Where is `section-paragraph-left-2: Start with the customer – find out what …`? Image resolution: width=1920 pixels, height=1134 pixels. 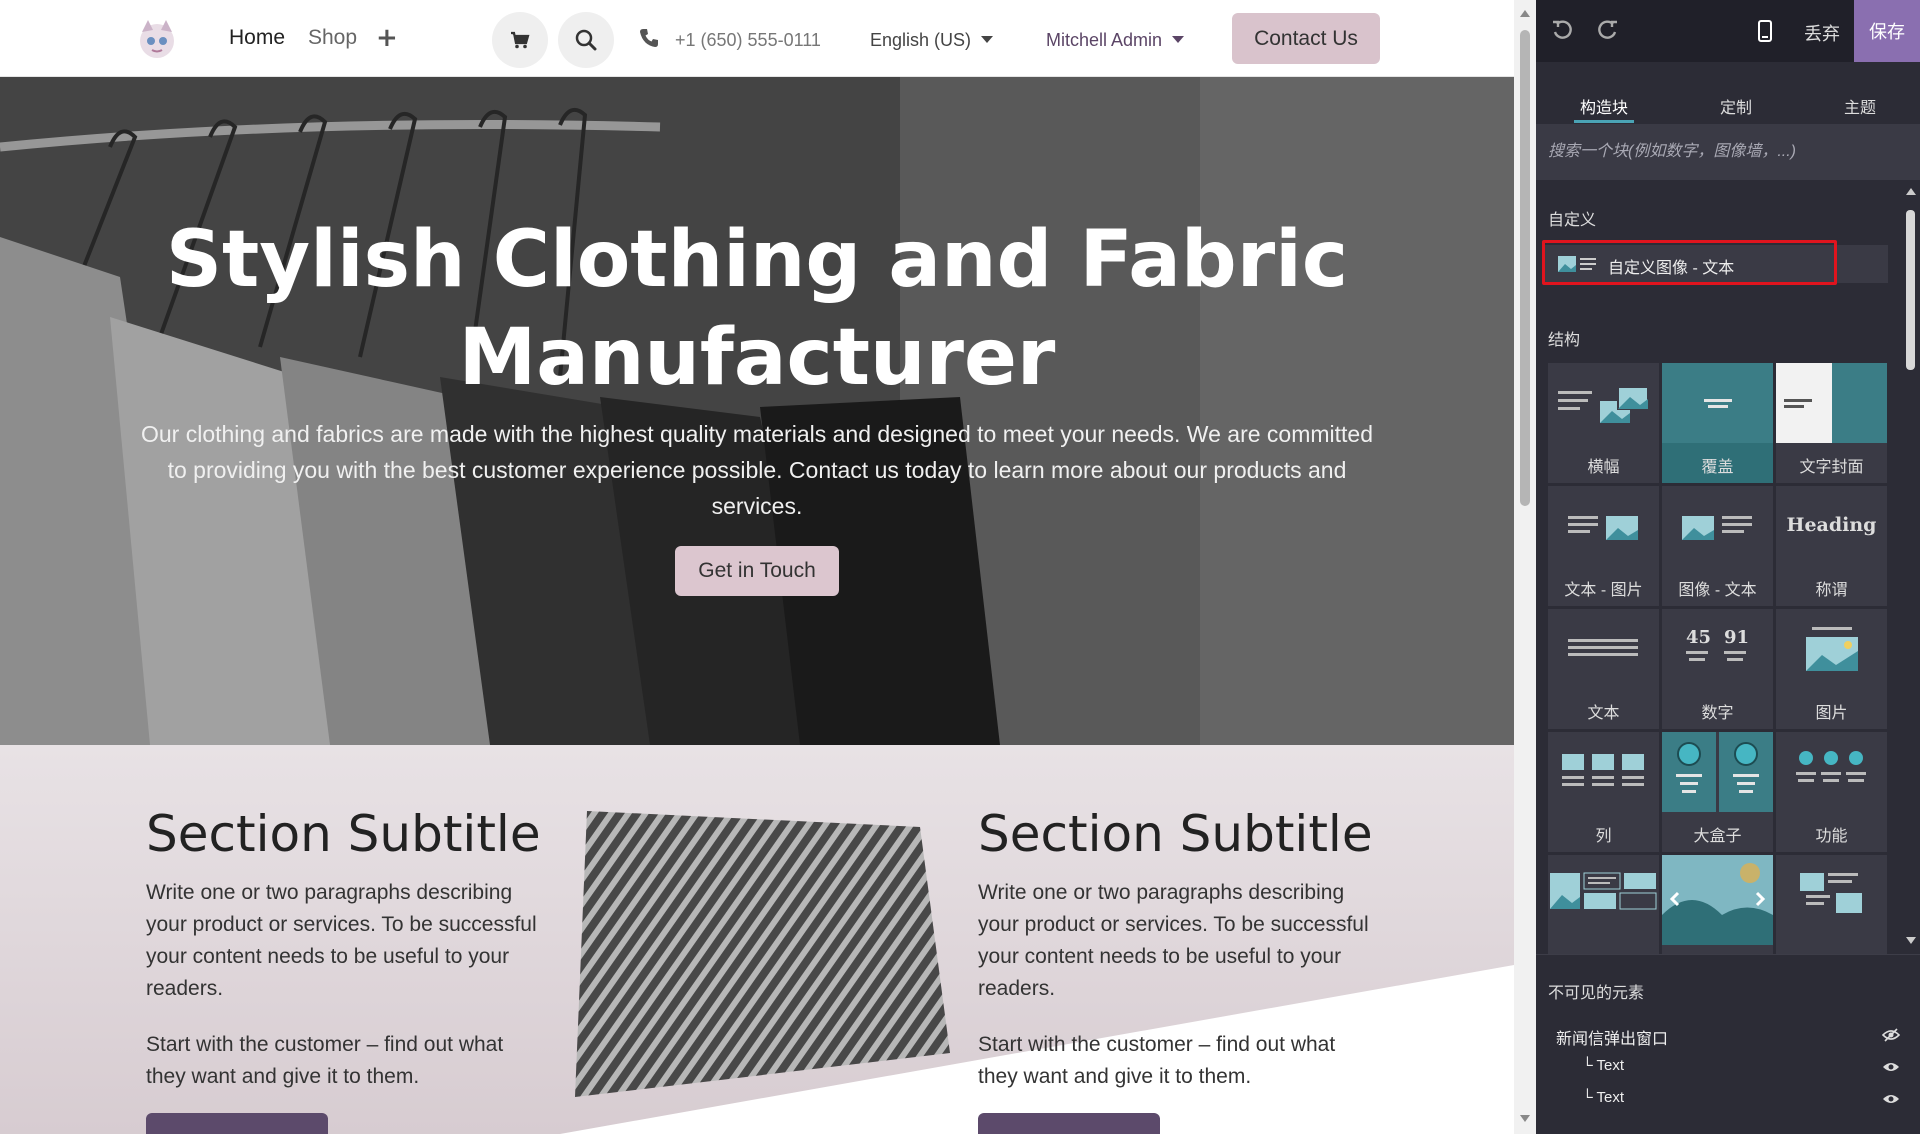 section-paragraph-left-2: Start with the customer – find out what … is located at coordinates (325, 1060).